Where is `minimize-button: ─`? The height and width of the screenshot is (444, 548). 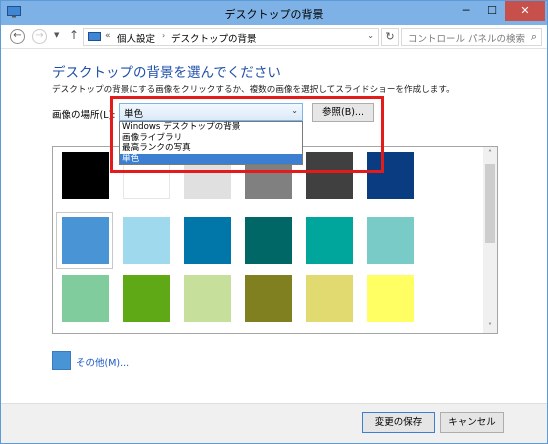 minimize-button: ─ is located at coordinates (466, 11).